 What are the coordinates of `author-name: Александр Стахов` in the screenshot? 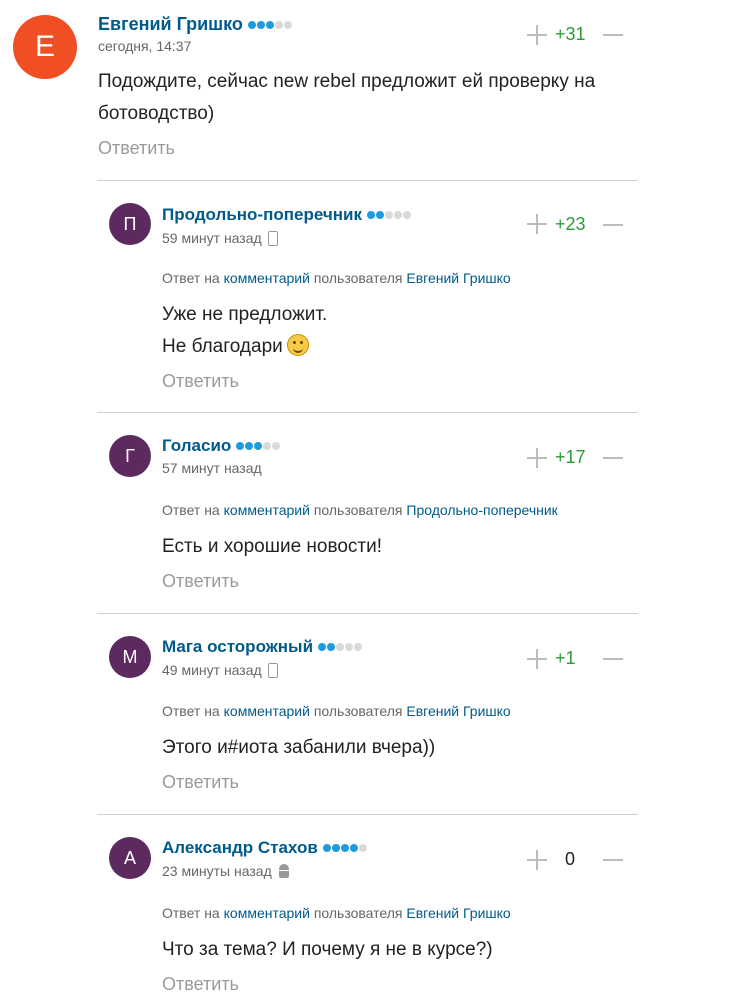 It's located at (240, 848).